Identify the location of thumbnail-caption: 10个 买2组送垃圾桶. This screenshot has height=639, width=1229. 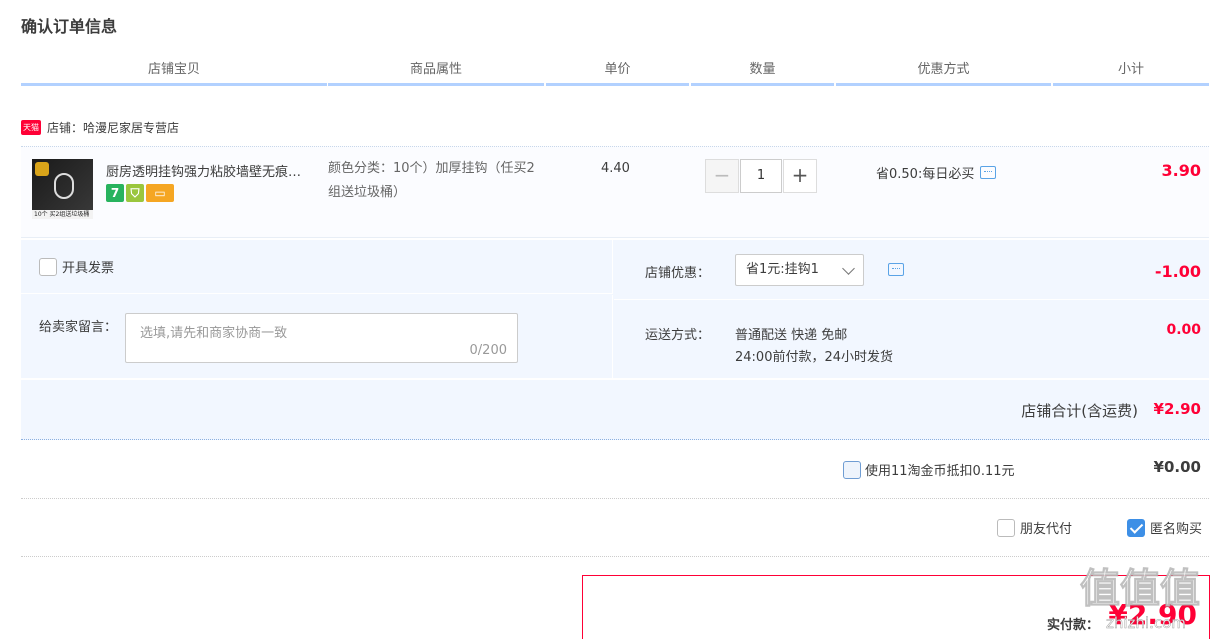
(62, 214).